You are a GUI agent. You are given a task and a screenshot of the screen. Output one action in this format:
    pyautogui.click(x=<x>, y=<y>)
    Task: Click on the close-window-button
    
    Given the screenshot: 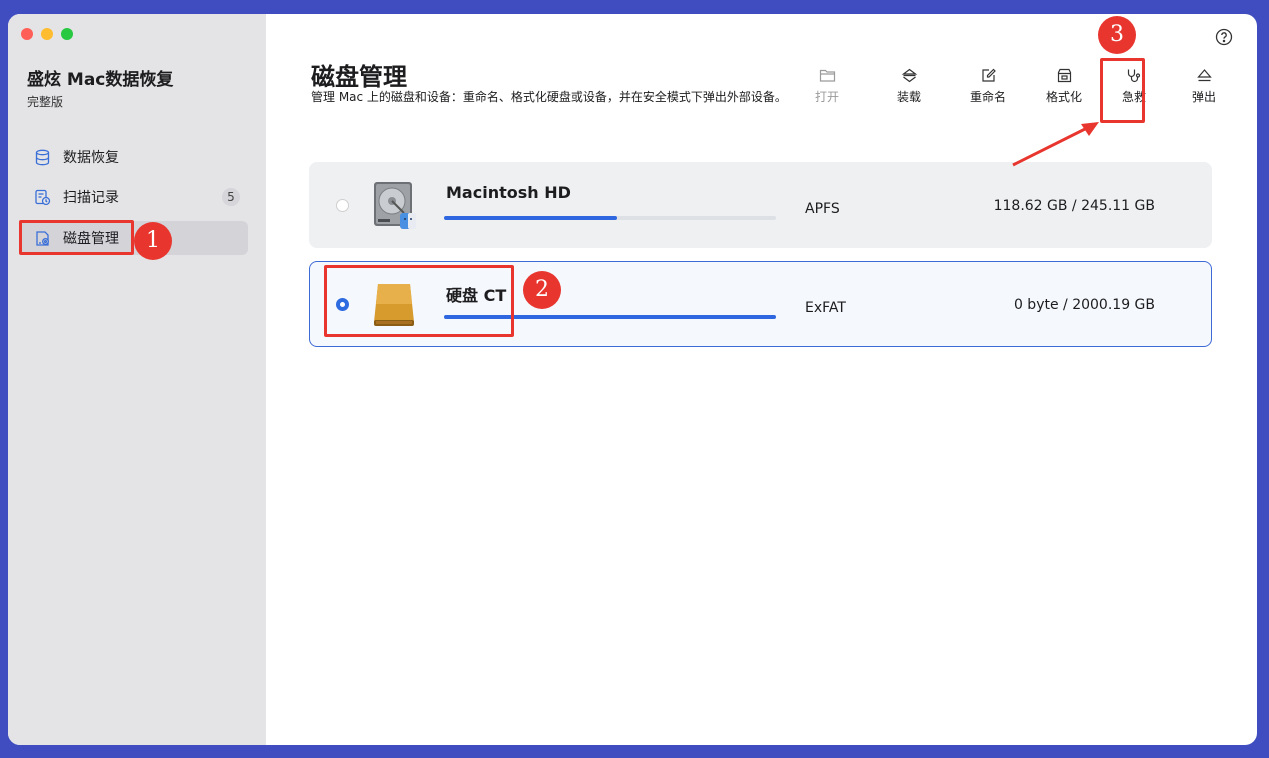 What is the action you would take?
    pyautogui.click(x=27, y=34)
    